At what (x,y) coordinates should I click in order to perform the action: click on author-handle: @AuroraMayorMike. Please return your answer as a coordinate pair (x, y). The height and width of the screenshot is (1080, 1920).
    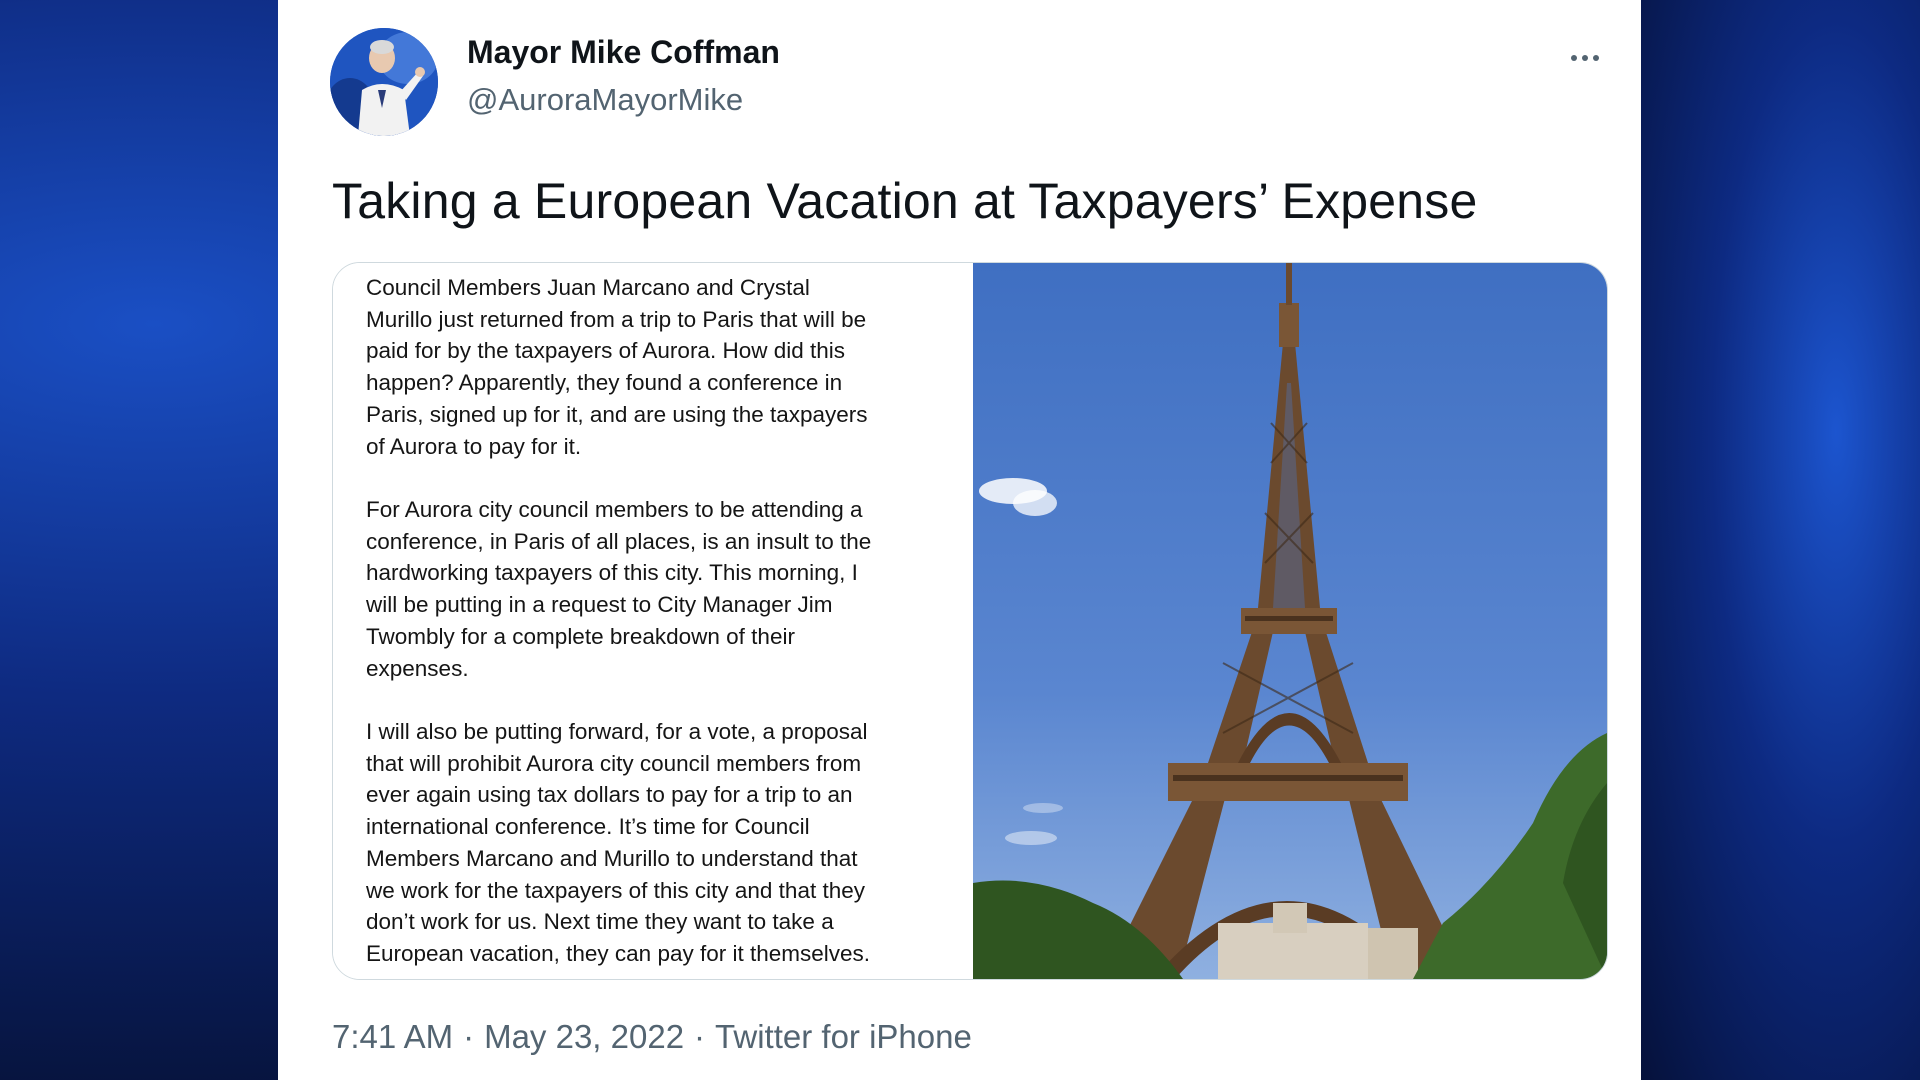
    Looking at the image, I should click on (605, 100).